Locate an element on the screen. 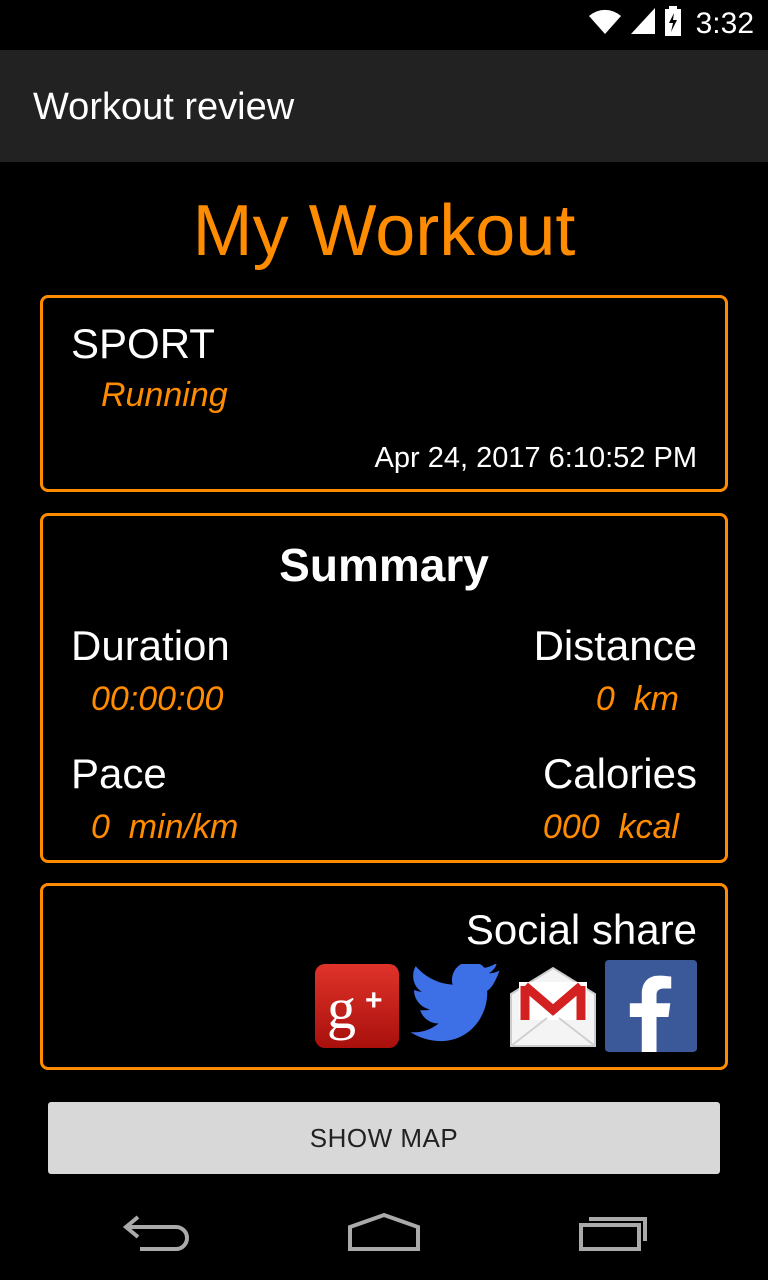 The image size is (768, 1280). distance-value: 0 km is located at coordinates (637, 699).